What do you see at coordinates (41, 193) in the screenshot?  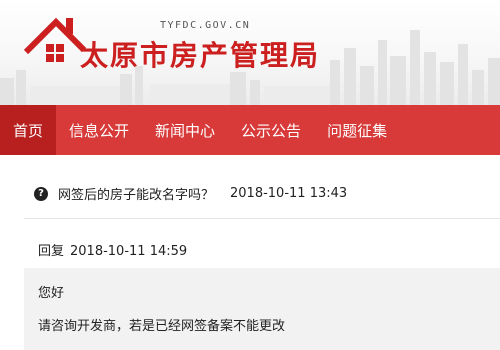 I see `question-circle-icon: ?` at bounding box center [41, 193].